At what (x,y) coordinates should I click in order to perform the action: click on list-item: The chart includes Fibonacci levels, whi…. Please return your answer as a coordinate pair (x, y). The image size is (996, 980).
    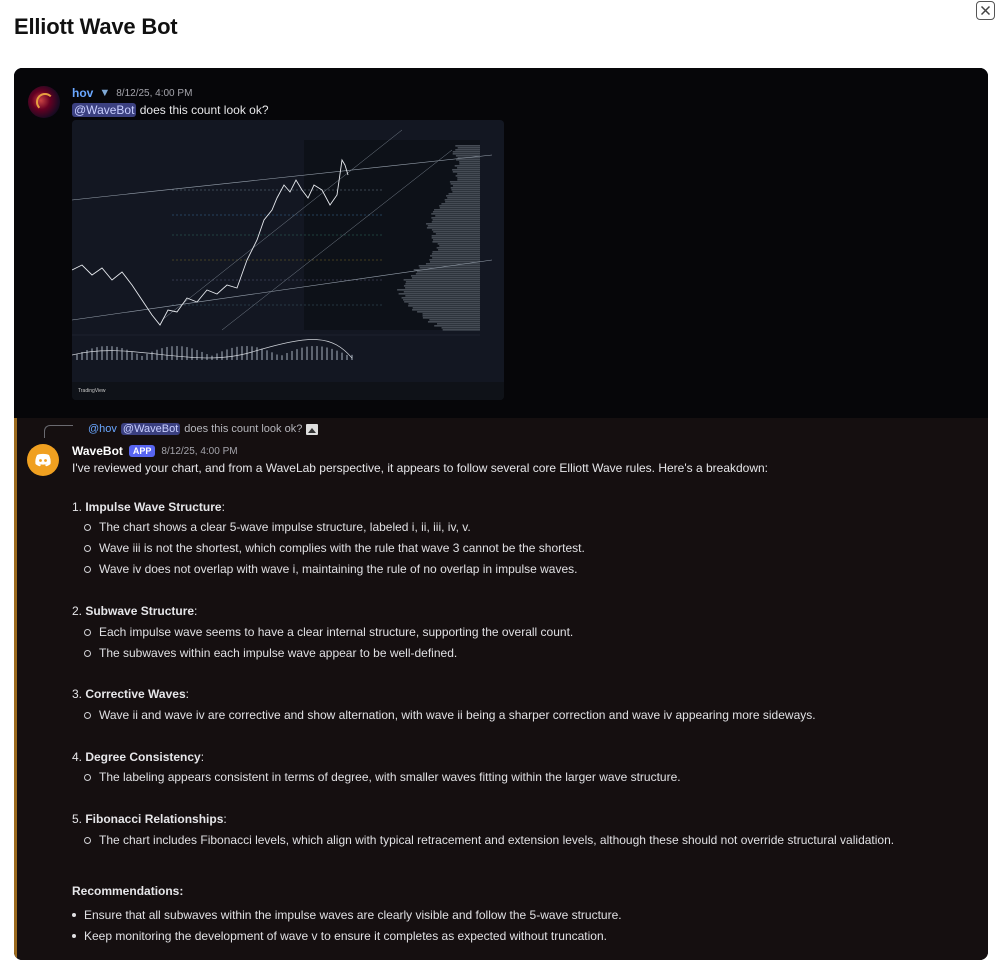
    Looking at the image, I should click on (489, 840).